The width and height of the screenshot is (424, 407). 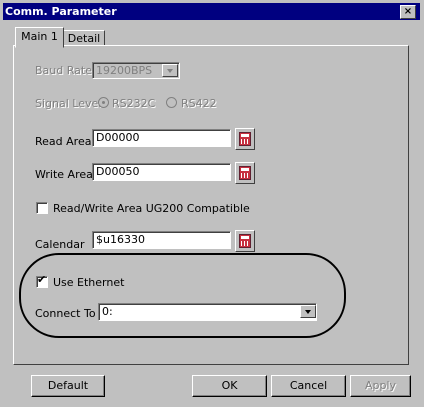 I want to click on read-area-value: D00000, so click(x=118, y=137).